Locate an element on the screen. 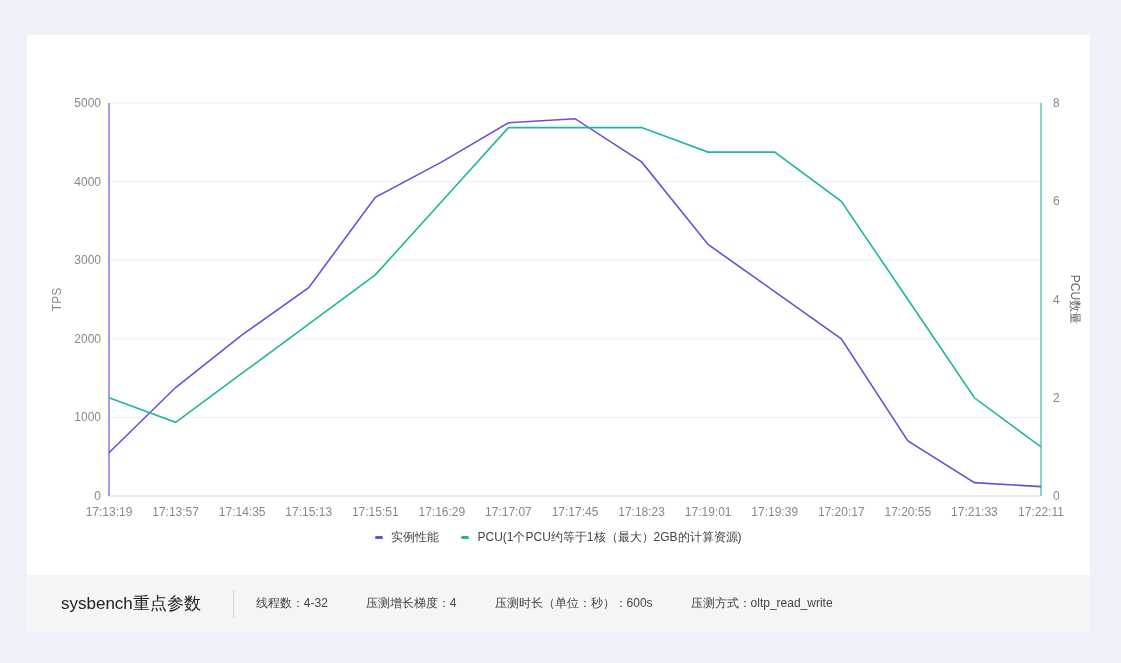 This screenshot has height=663, width=1121. x-axis-label: 17:21:33 is located at coordinates (974, 512).